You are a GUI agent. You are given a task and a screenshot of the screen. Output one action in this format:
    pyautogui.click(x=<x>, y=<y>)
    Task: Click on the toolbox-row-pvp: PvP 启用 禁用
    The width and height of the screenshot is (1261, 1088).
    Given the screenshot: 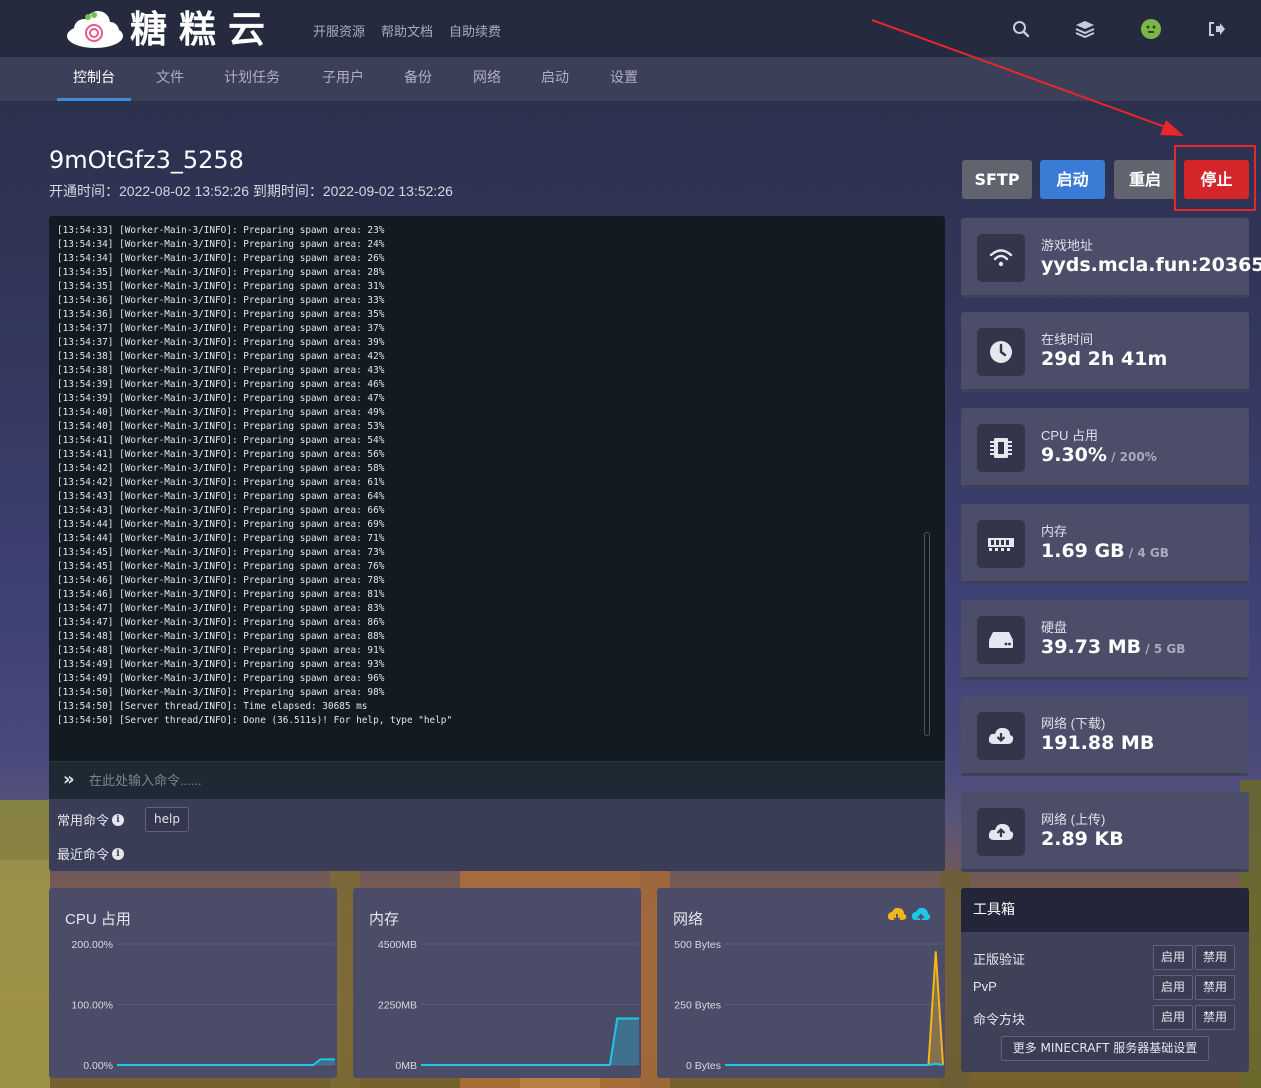 What is the action you would take?
    pyautogui.click(x=1105, y=988)
    